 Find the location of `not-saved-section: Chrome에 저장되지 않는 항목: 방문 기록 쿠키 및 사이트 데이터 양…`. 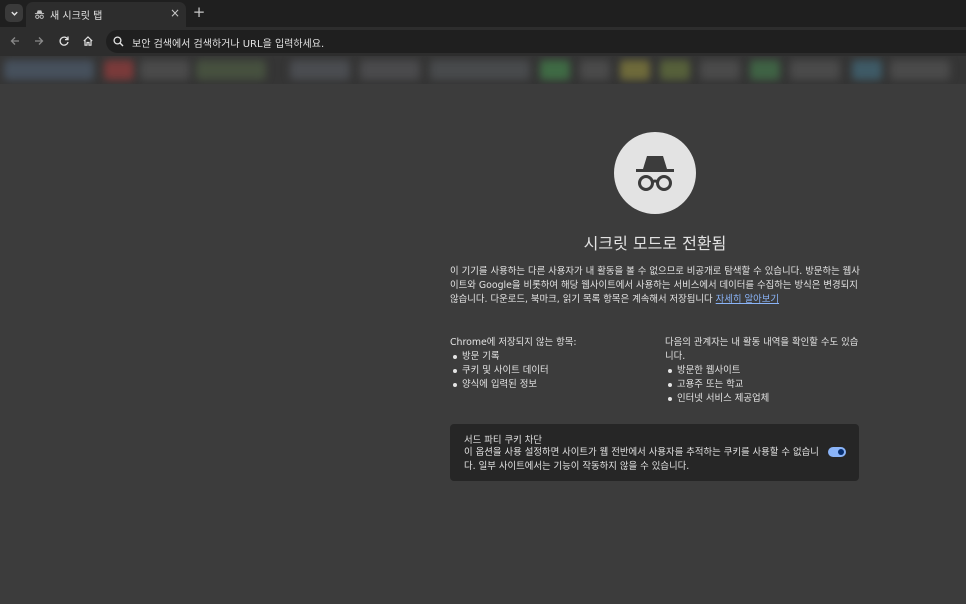

not-saved-section: Chrome에 저장되지 않는 항목: 방문 기록 쿠키 및 사이트 데이터 양… is located at coordinates (550, 364).